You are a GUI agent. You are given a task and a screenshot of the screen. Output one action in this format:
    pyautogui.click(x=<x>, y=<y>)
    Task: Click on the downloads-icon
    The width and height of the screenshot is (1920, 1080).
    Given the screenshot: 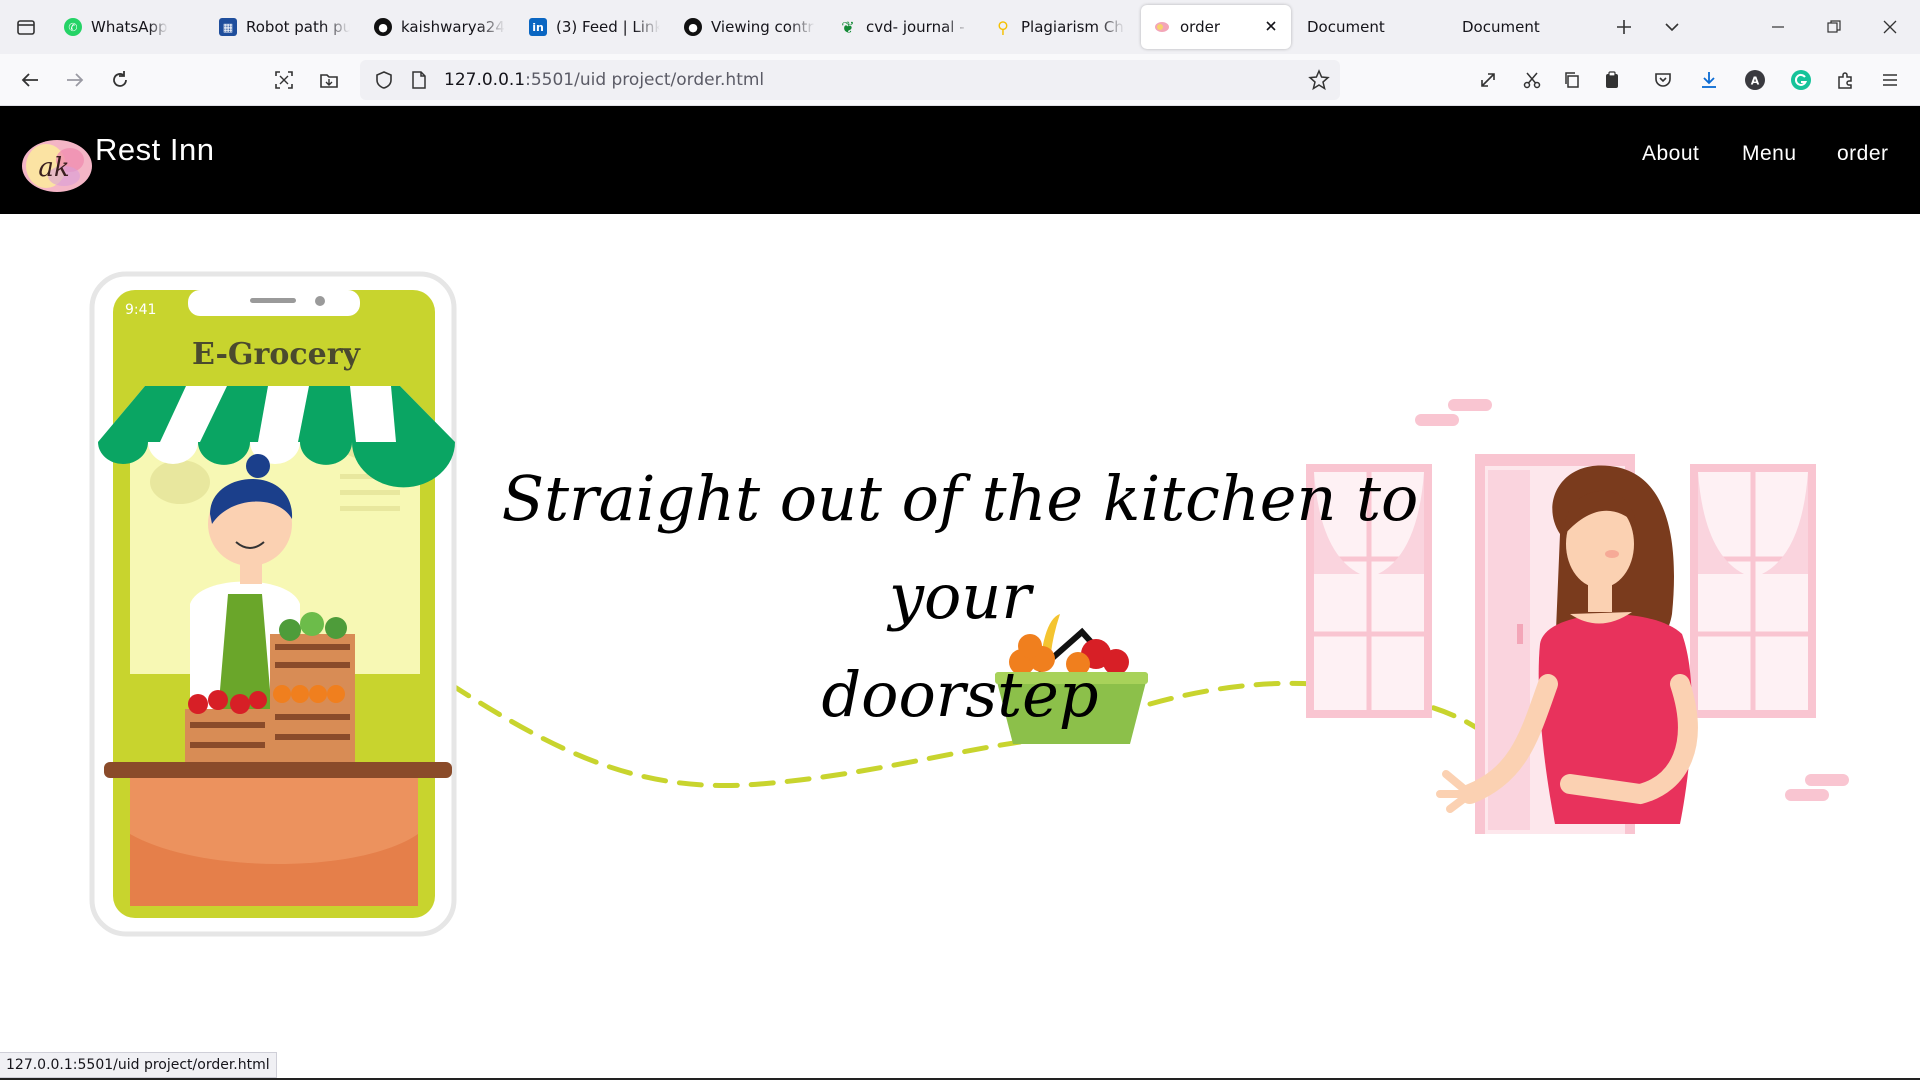 What is the action you would take?
    pyautogui.click(x=1709, y=80)
    